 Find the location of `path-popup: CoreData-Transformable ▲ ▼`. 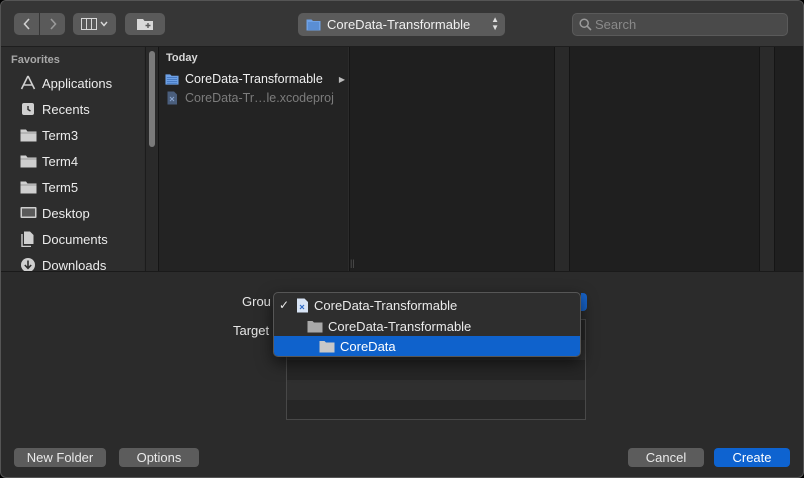

path-popup: CoreData-Transformable ▲ ▼ is located at coordinates (401, 24).